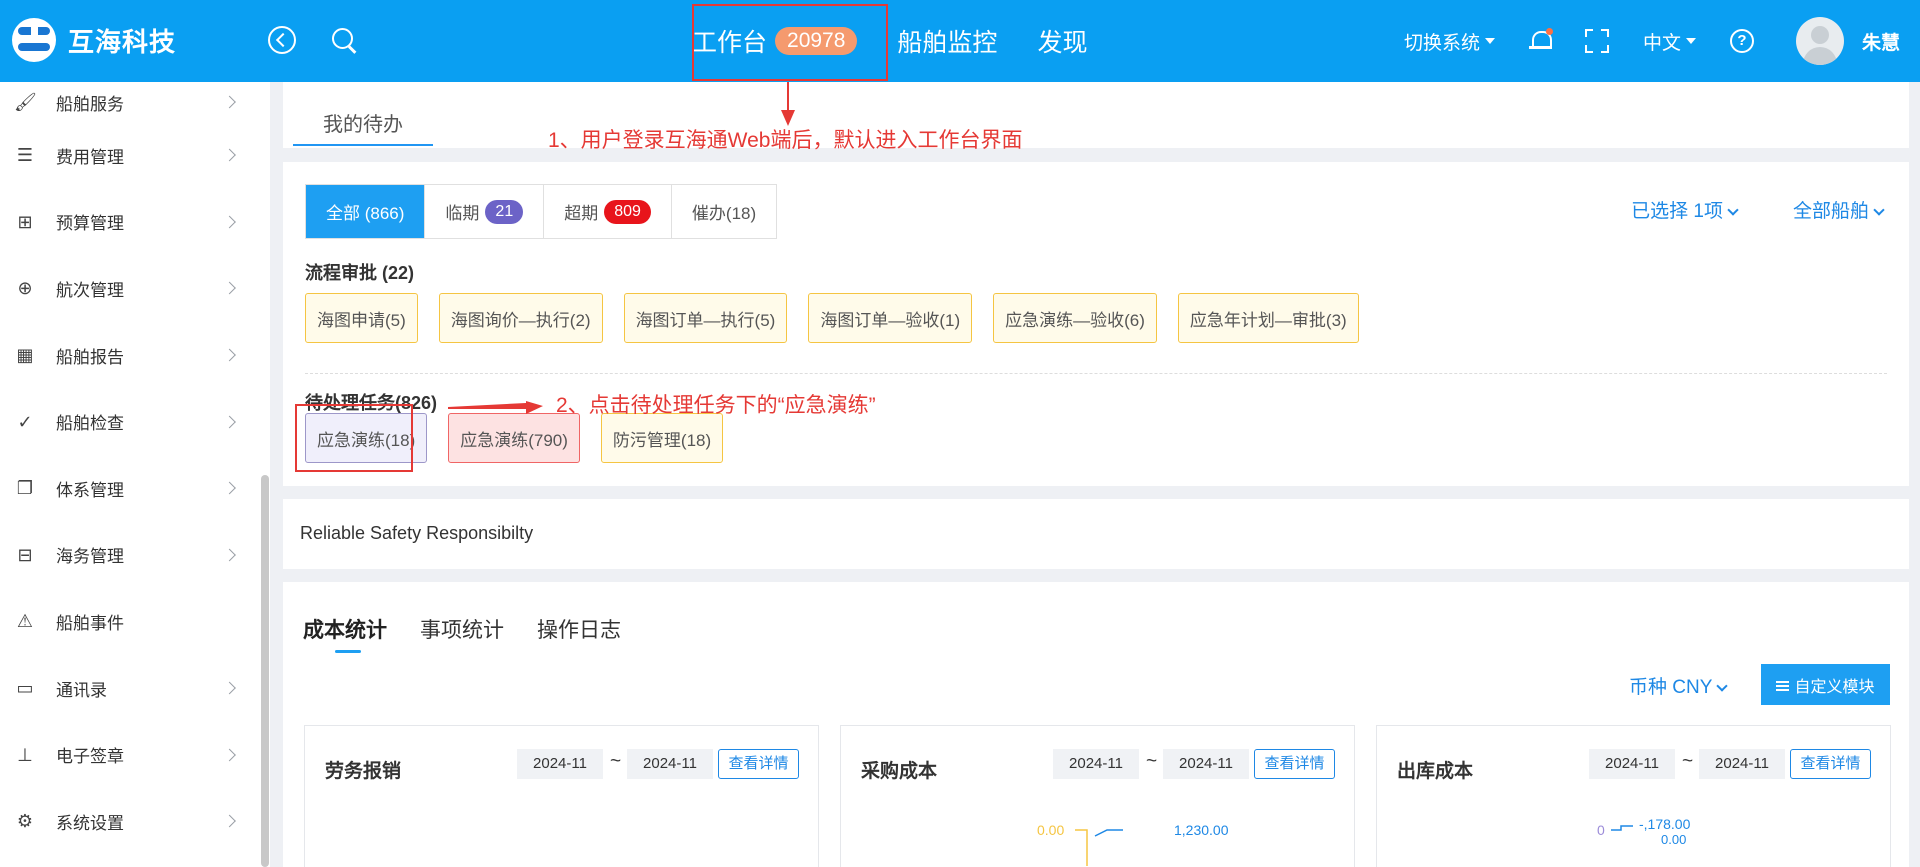  Describe the element at coordinates (135, 754) in the screenshot. I see `sidebar-item-e-signature: ⊥ 电子签章` at that location.